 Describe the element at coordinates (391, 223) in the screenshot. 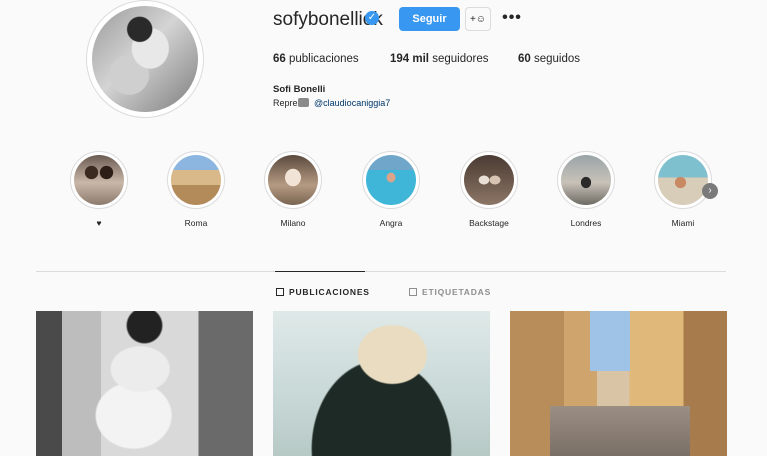

I see `highlight-label: Angra` at that location.